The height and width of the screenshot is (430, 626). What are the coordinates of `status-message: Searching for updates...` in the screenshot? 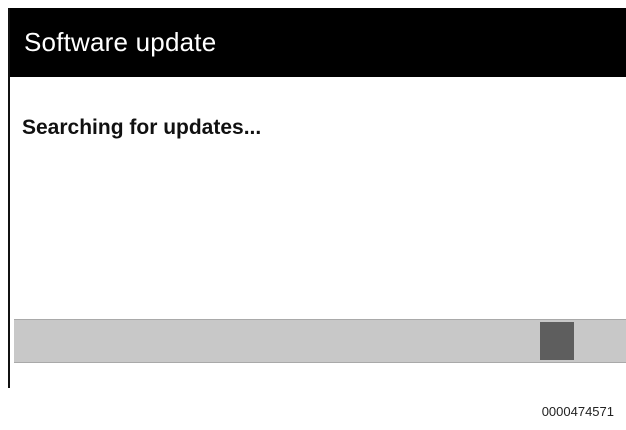 It's located at (142, 127).